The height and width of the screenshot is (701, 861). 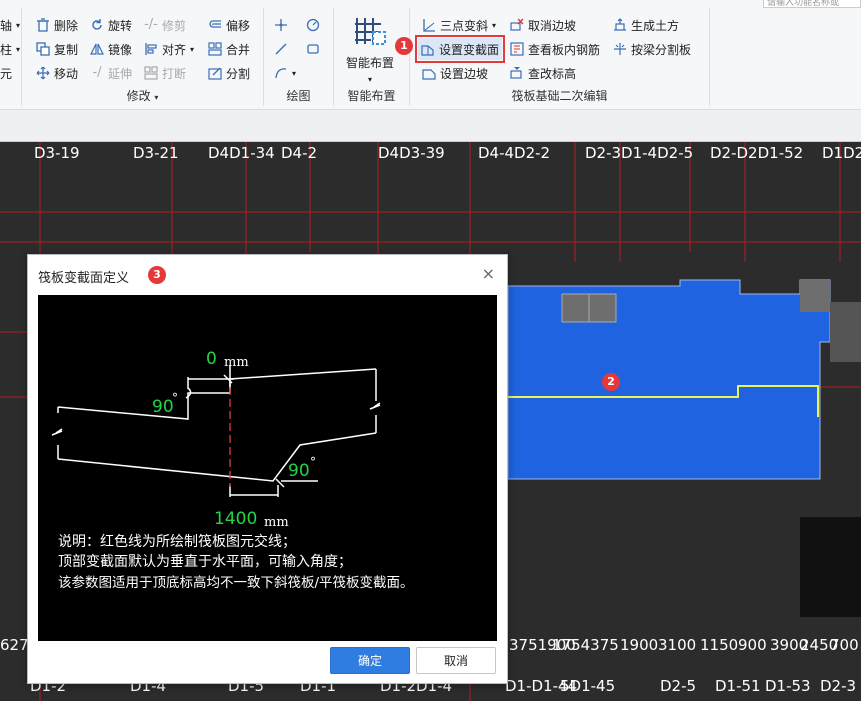 I want to click on axis-label: D3-21, so click(x=156, y=153).